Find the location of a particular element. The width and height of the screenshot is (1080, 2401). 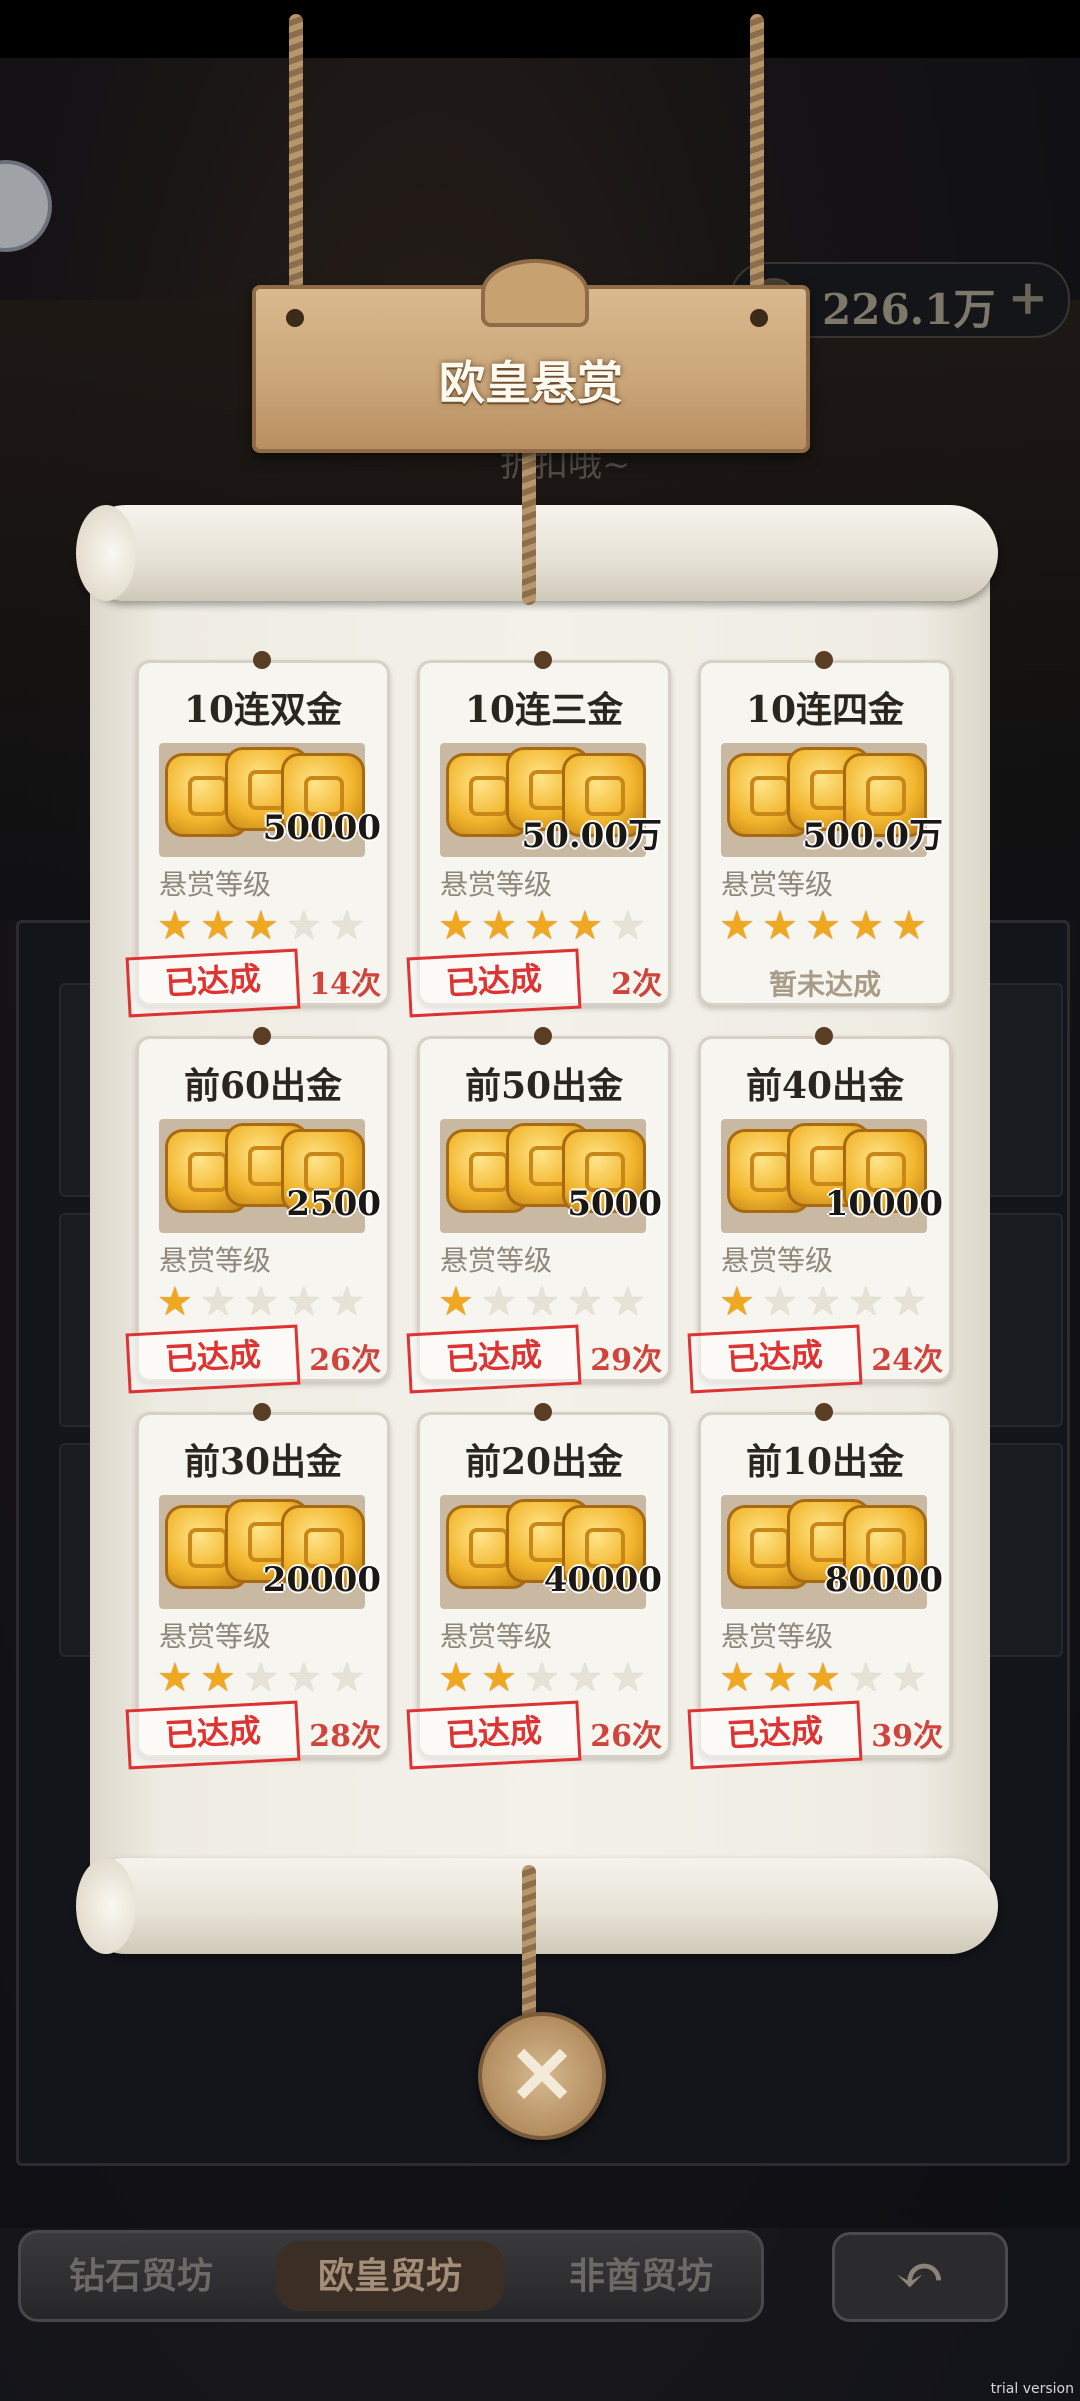

back-button: ↶ is located at coordinates (920, 2277).